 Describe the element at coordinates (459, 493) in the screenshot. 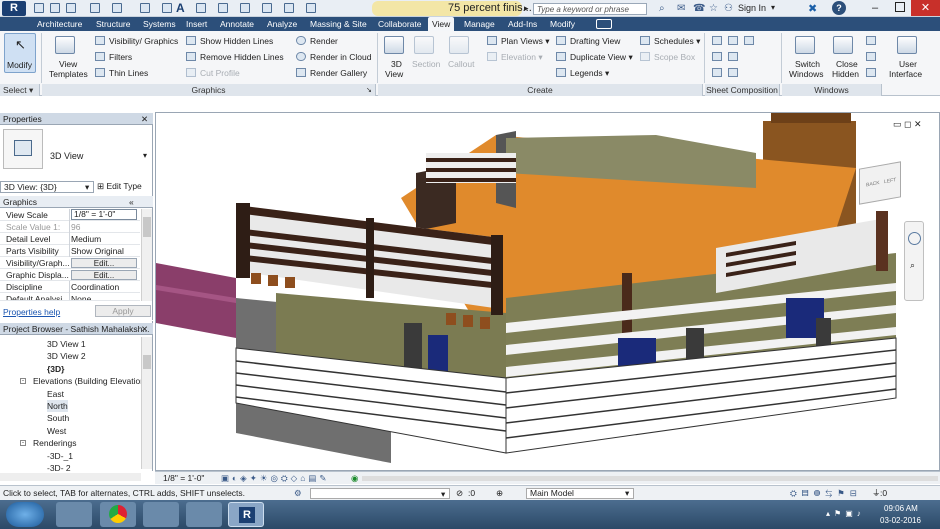

I see `editable-only-icon: ⊘` at that location.